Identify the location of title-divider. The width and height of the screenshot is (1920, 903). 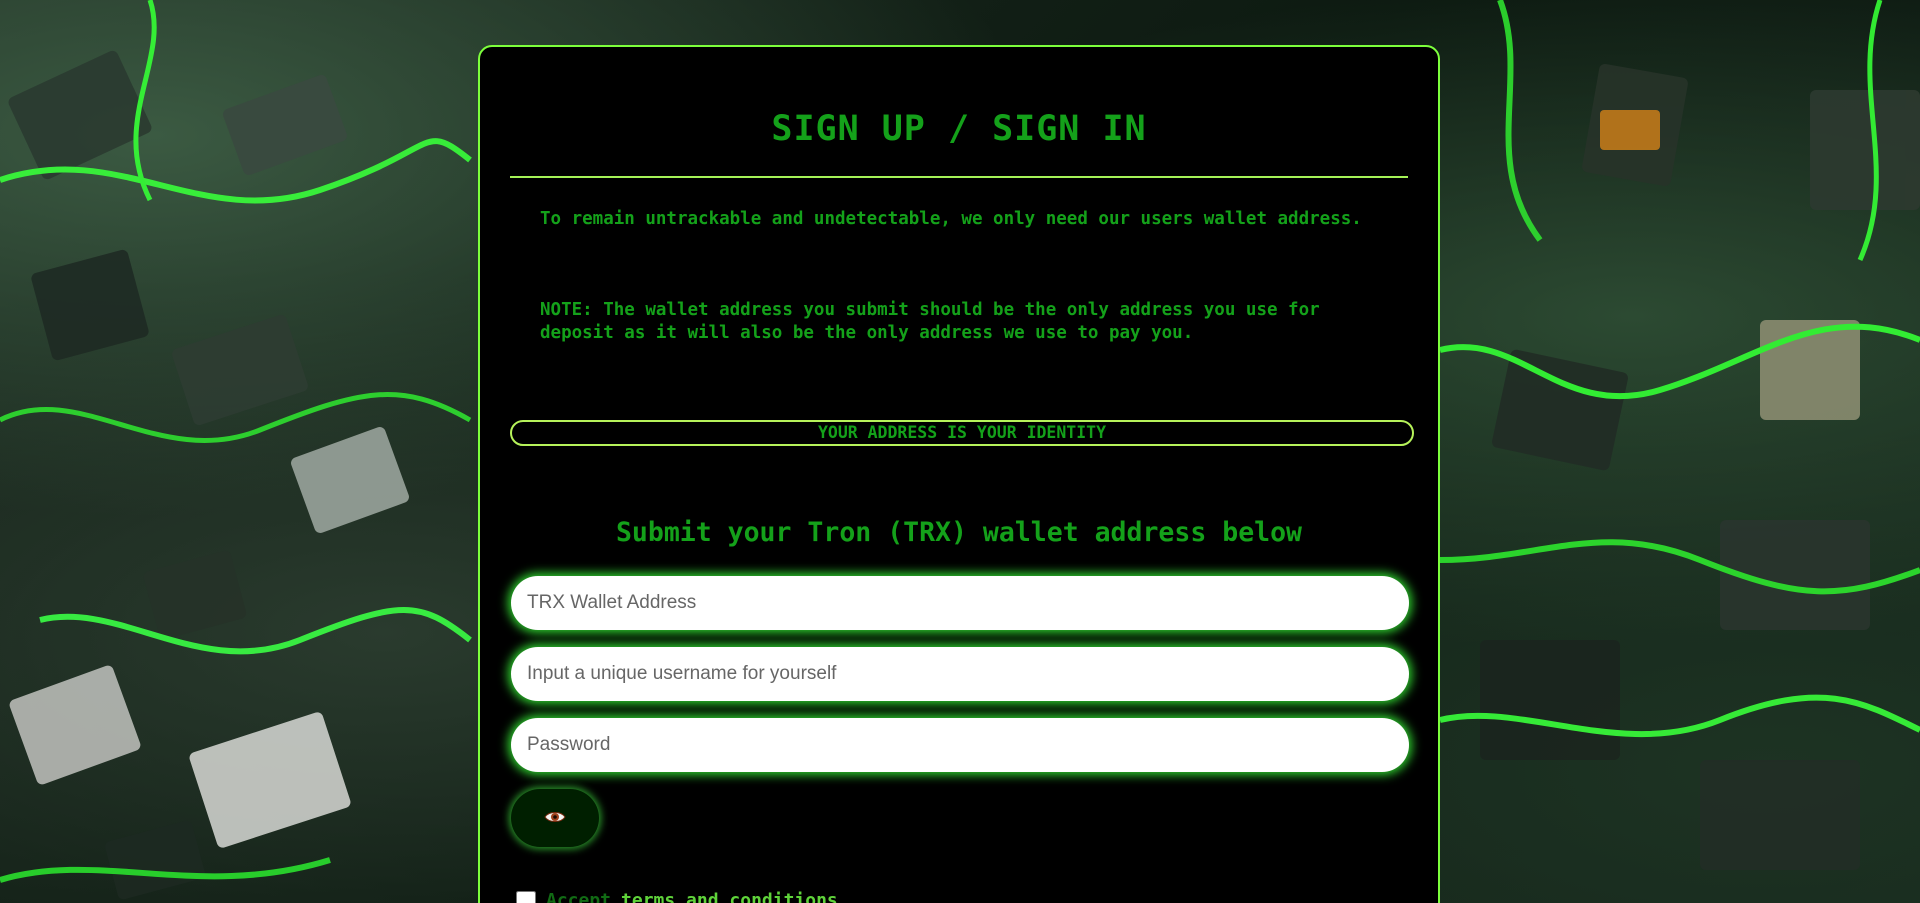
(959, 177).